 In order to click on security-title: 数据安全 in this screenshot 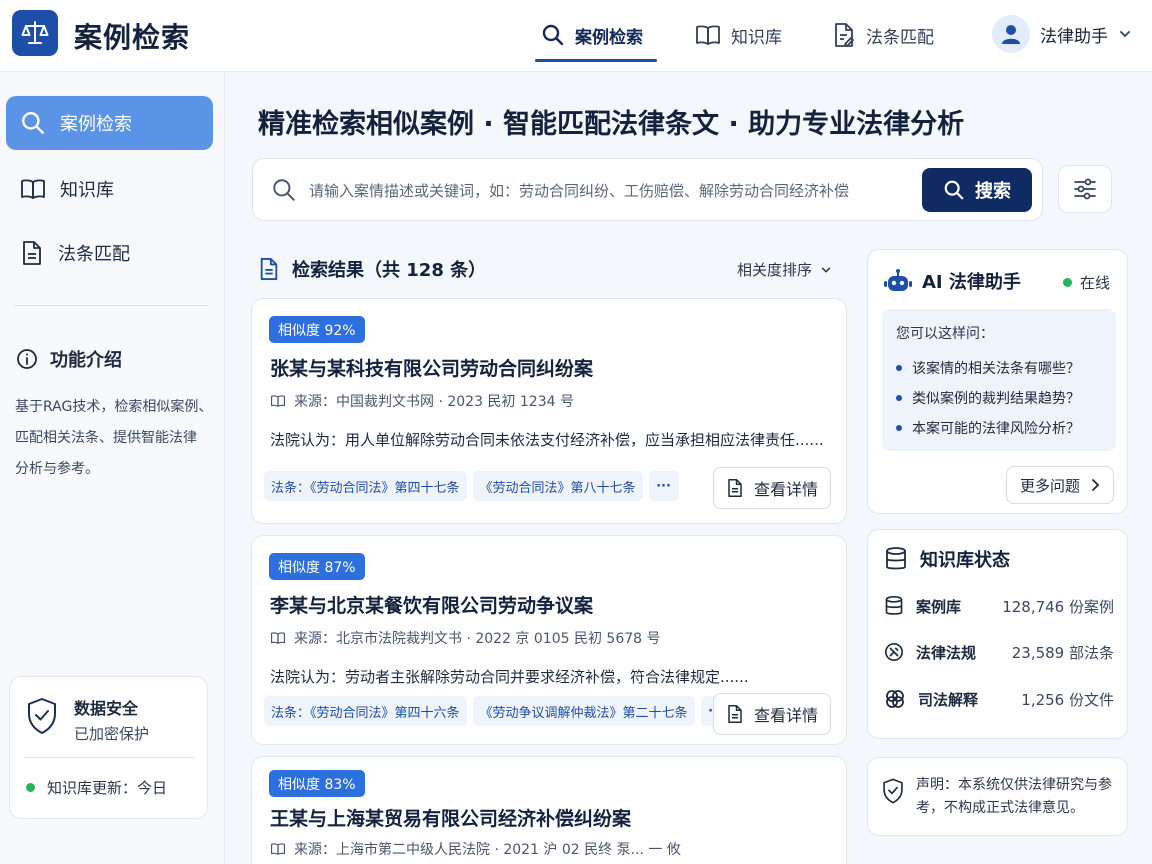, I will do `click(106, 708)`.